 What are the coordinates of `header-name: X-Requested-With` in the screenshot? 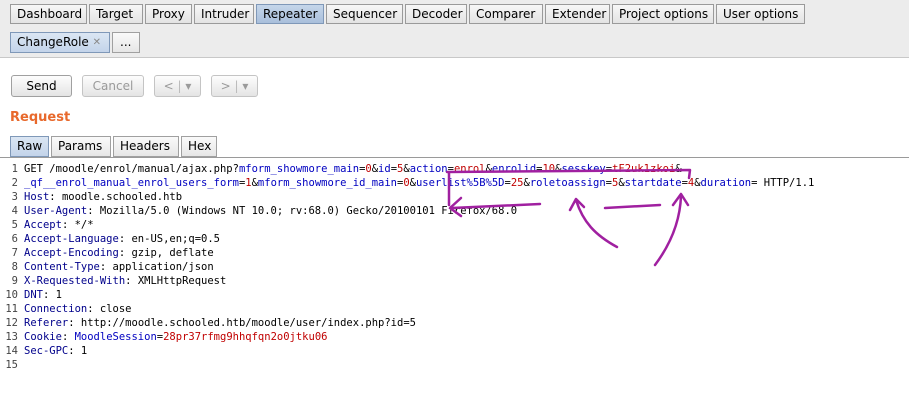 It's located at (75, 281).